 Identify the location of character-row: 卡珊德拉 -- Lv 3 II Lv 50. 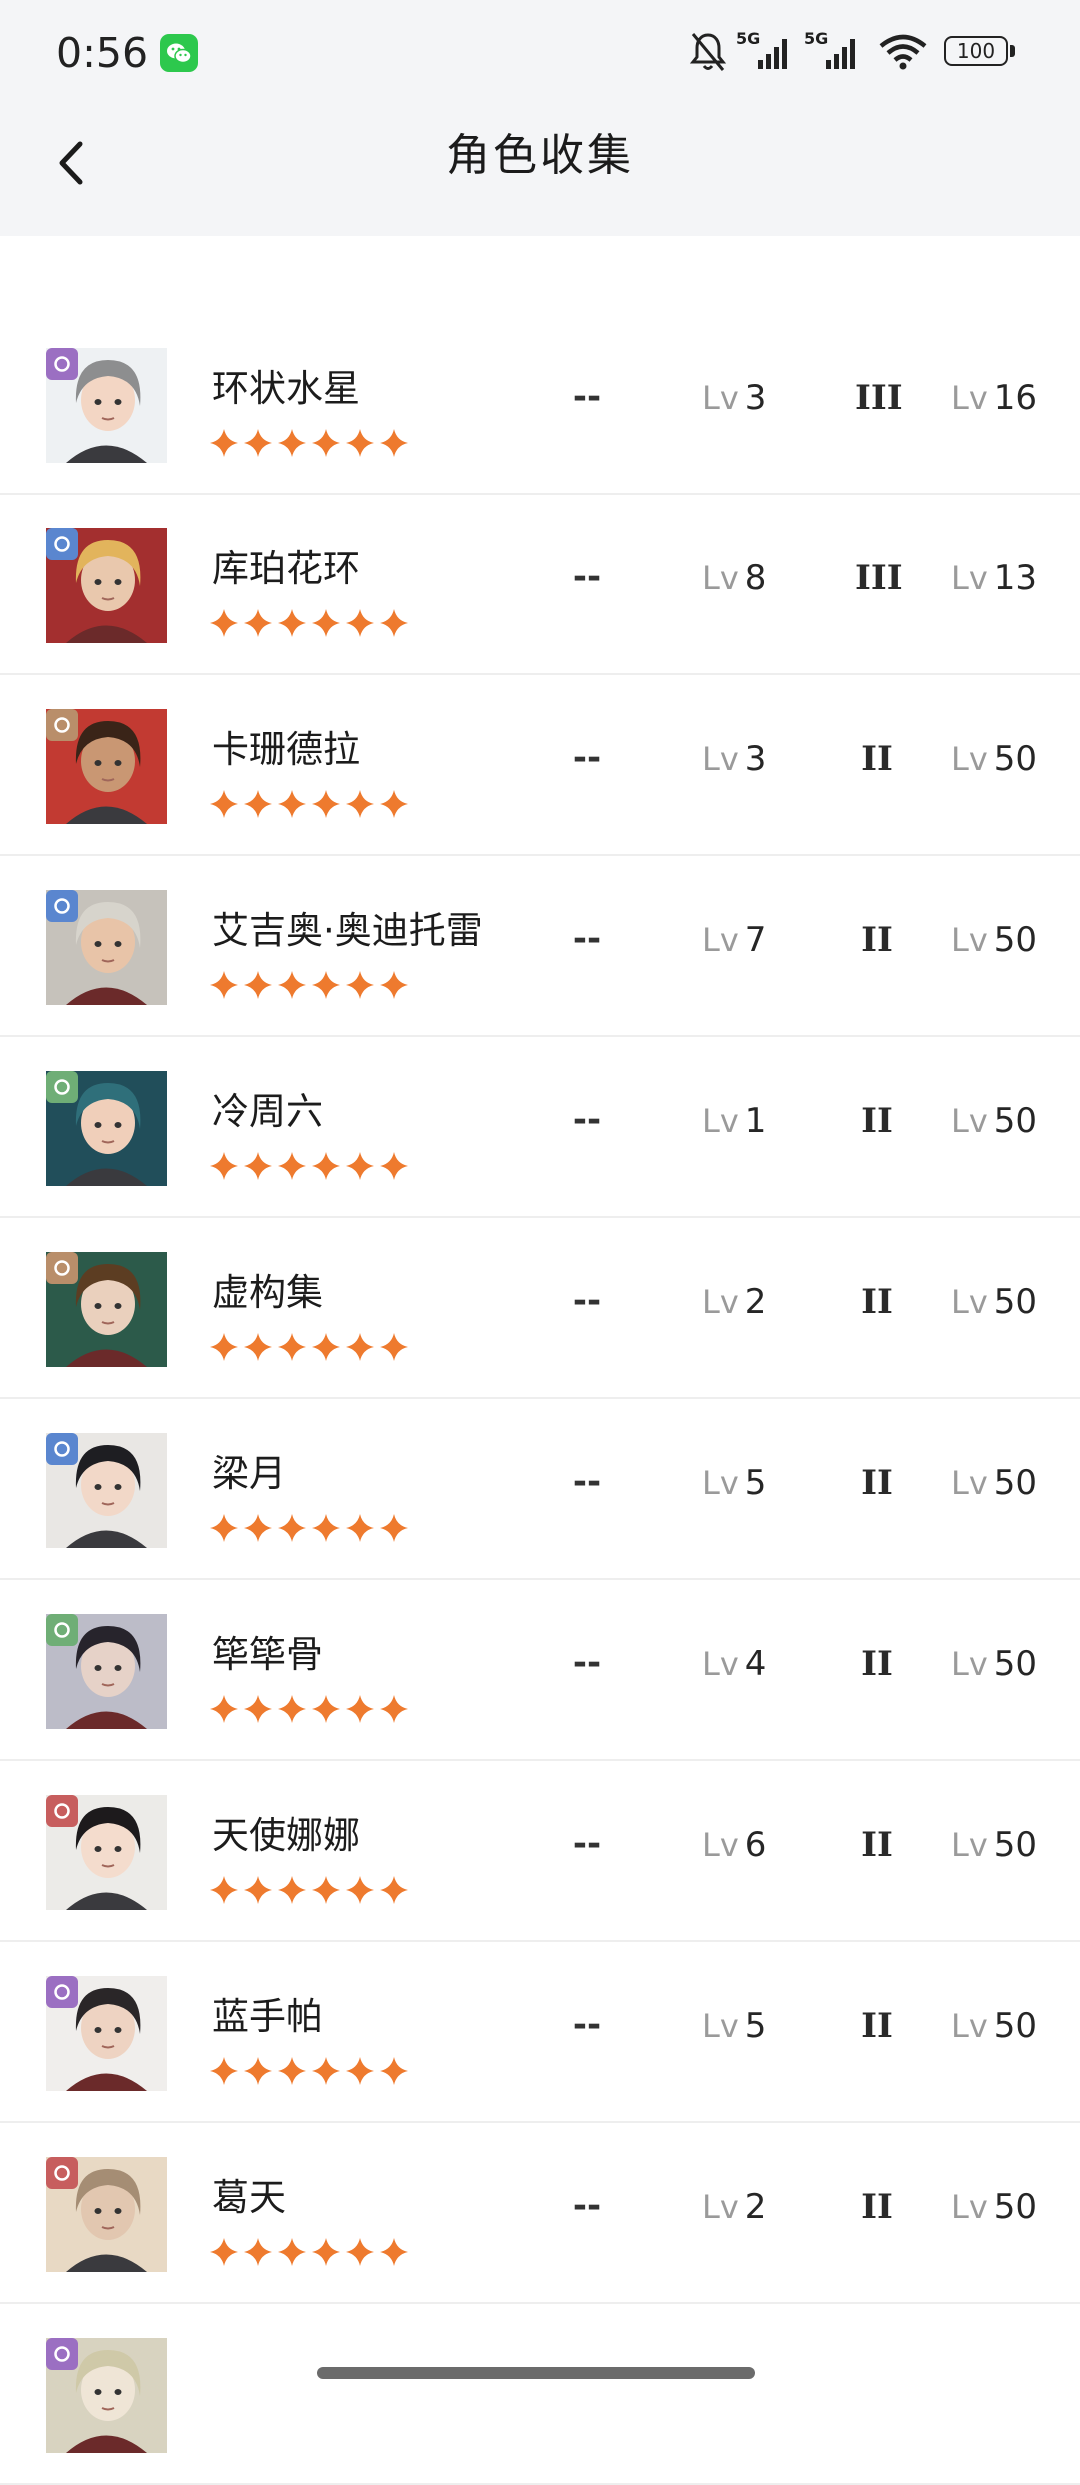
(540, 766).